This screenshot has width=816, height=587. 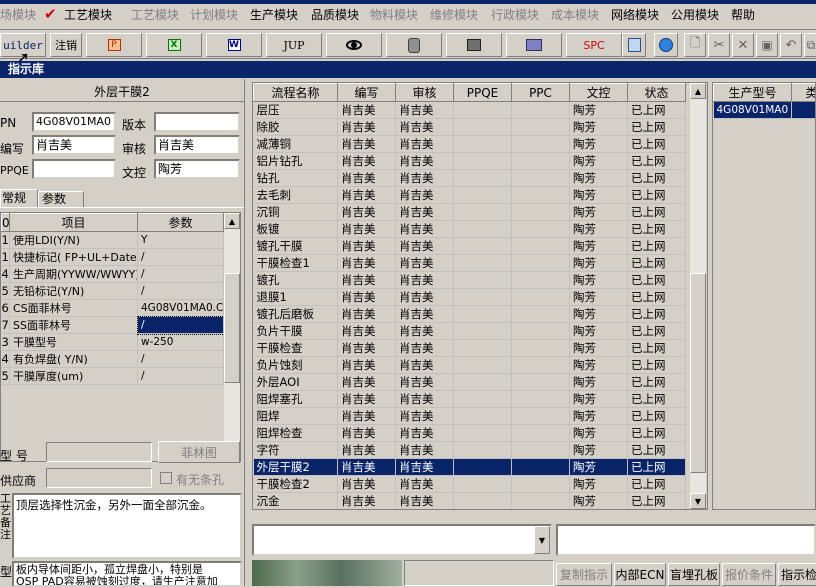 I want to click on table-row: 阻焊肖吉美肖吉美陶芳已上网, so click(x=470, y=416).